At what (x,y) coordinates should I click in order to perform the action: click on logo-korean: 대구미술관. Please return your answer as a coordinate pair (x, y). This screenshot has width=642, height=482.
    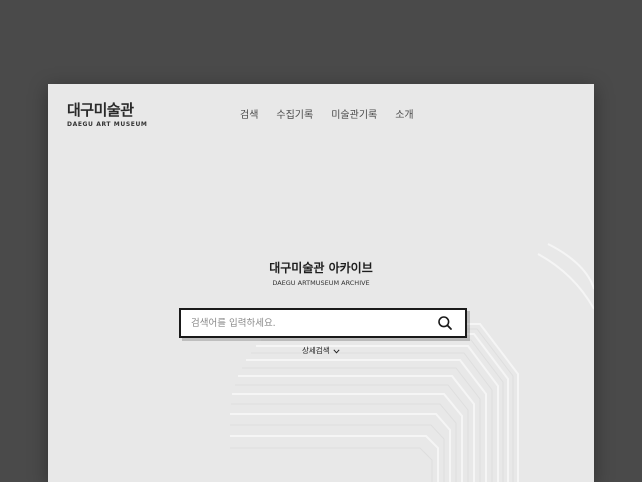
    Looking at the image, I should click on (100, 110).